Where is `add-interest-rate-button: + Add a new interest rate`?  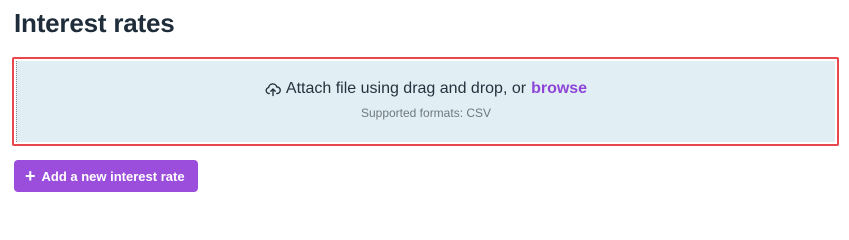
add-interest-rate-button: + Add a new interest rate is located at coordinates (106, 176).